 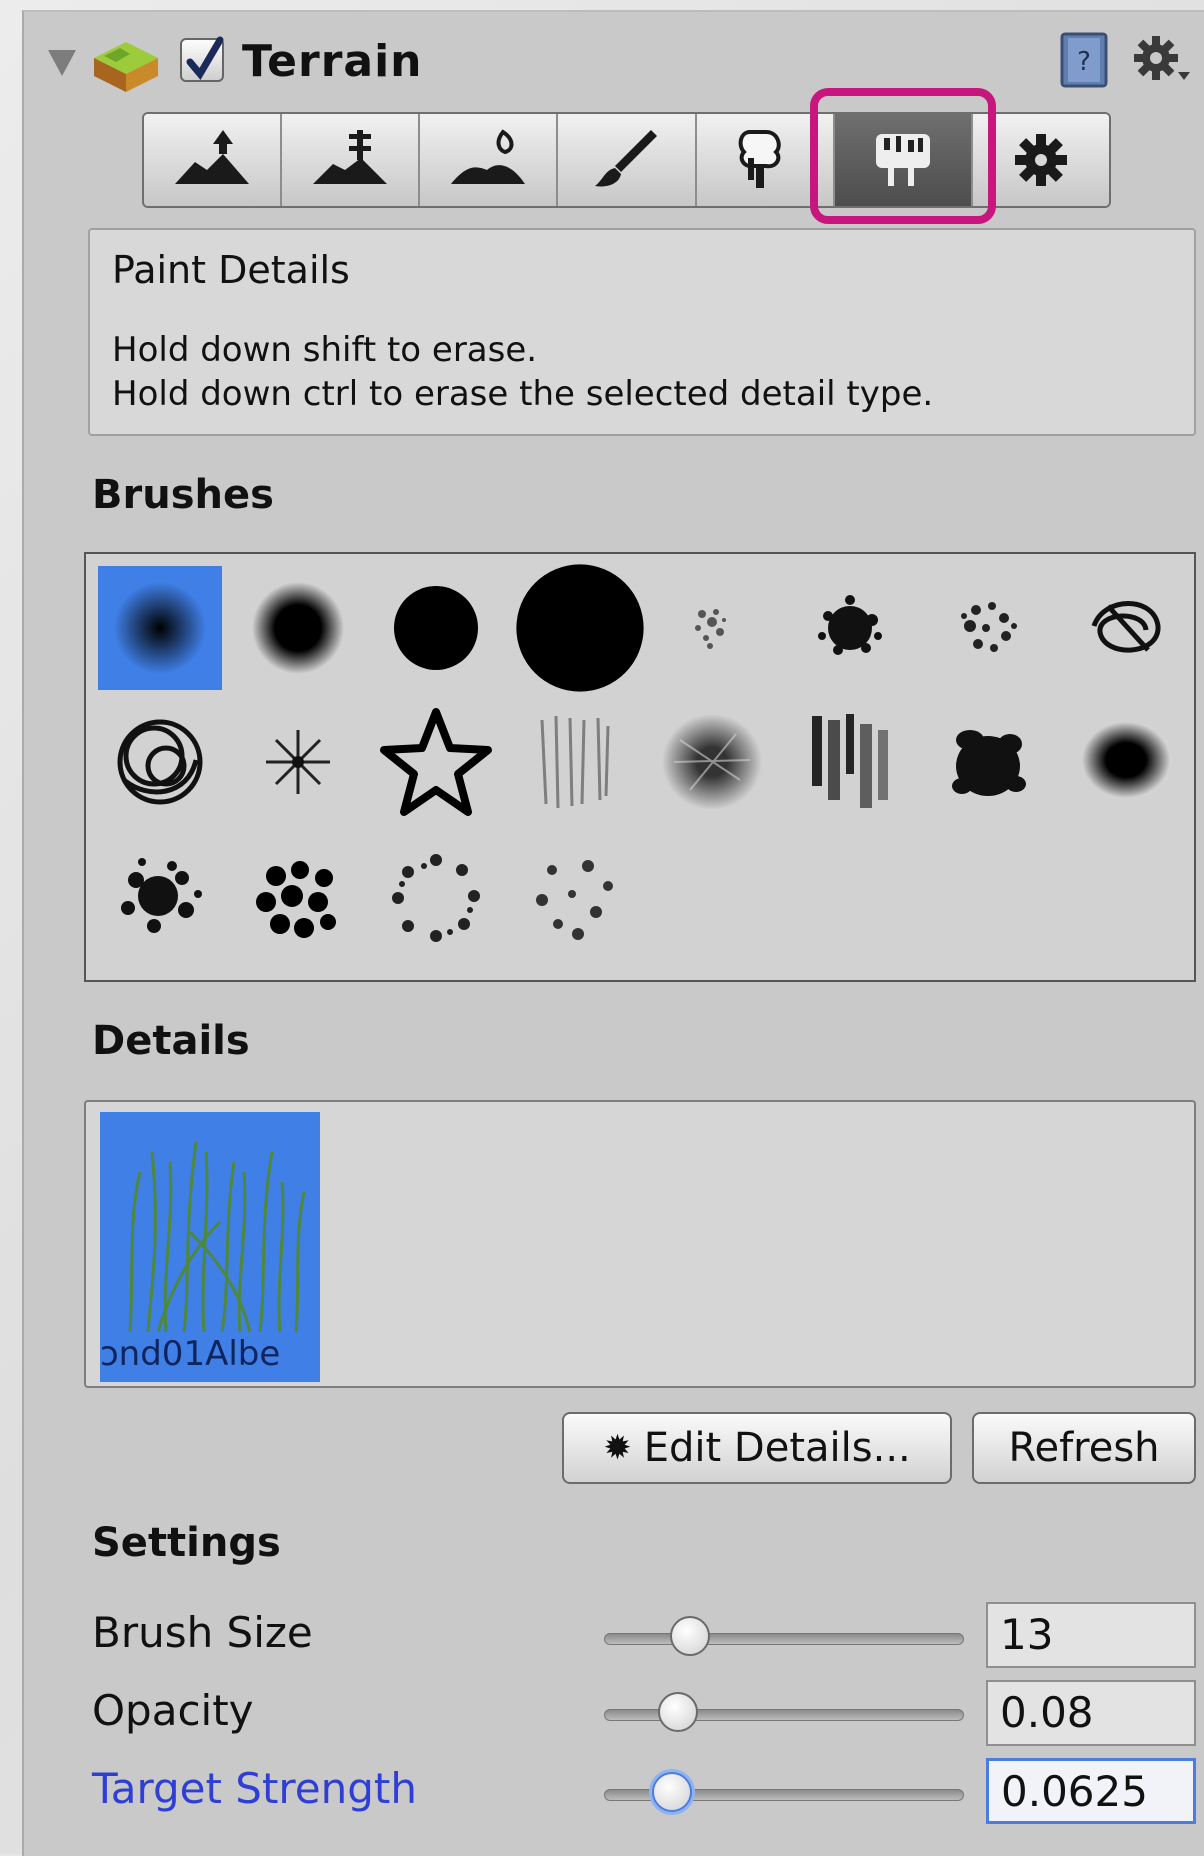 What do you see at coordinates (488, 156) in the screenshot?
I see `smooth-height-icon` at bounding box center [488, 156].